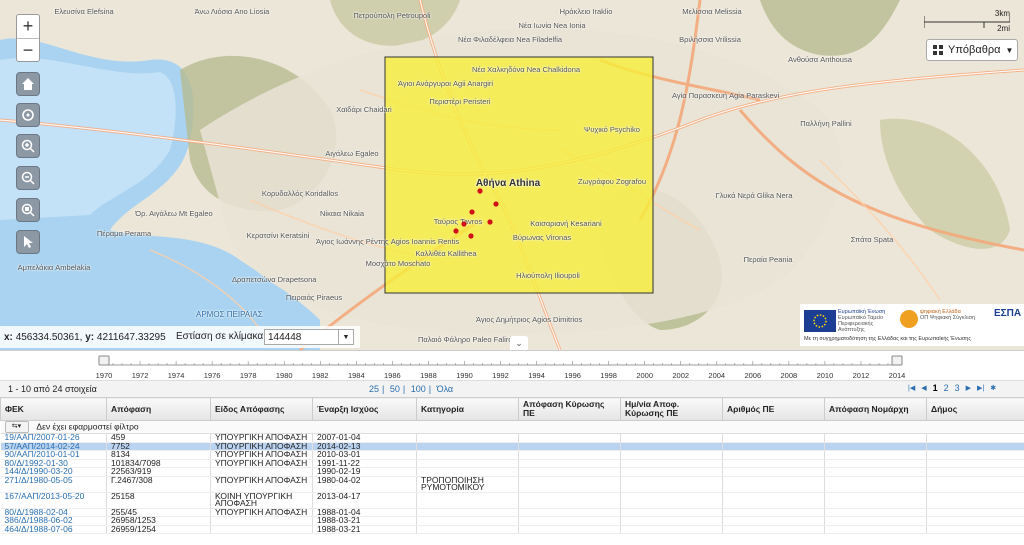 The width and height of the screenshot is (1024, 545). Describe the element at coordinates (53, 484) in the screenshot. I see `cell-fek: 271/Δ/1980-05-05` at that location.